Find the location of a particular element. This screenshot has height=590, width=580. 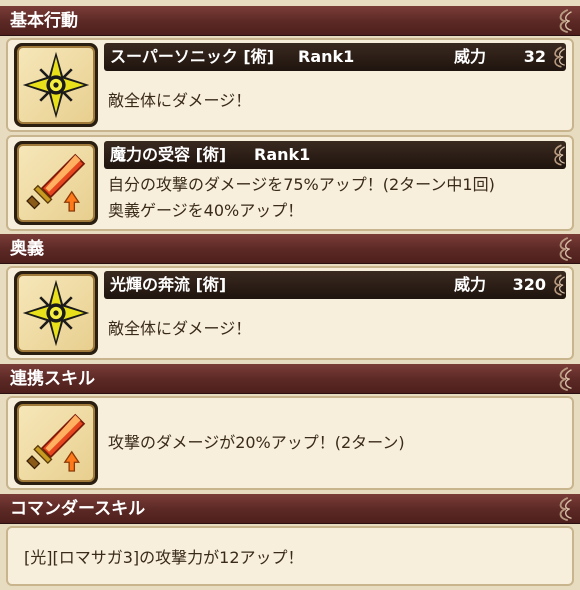

section-header-basic: 基本行動 is located at coordinates (290, 21).